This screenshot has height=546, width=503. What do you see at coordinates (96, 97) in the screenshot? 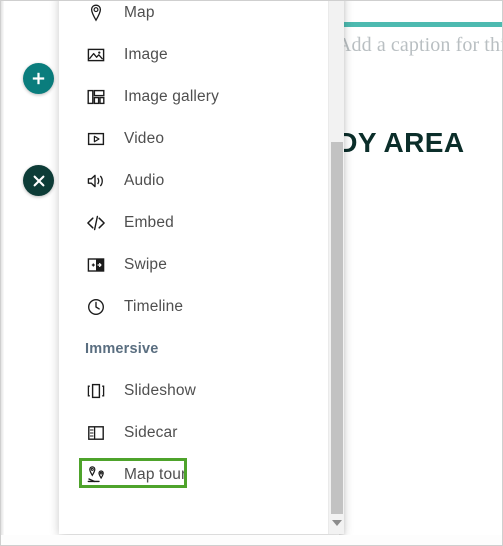
I see `image-gallery-icon` at bounding box center [96, 97].